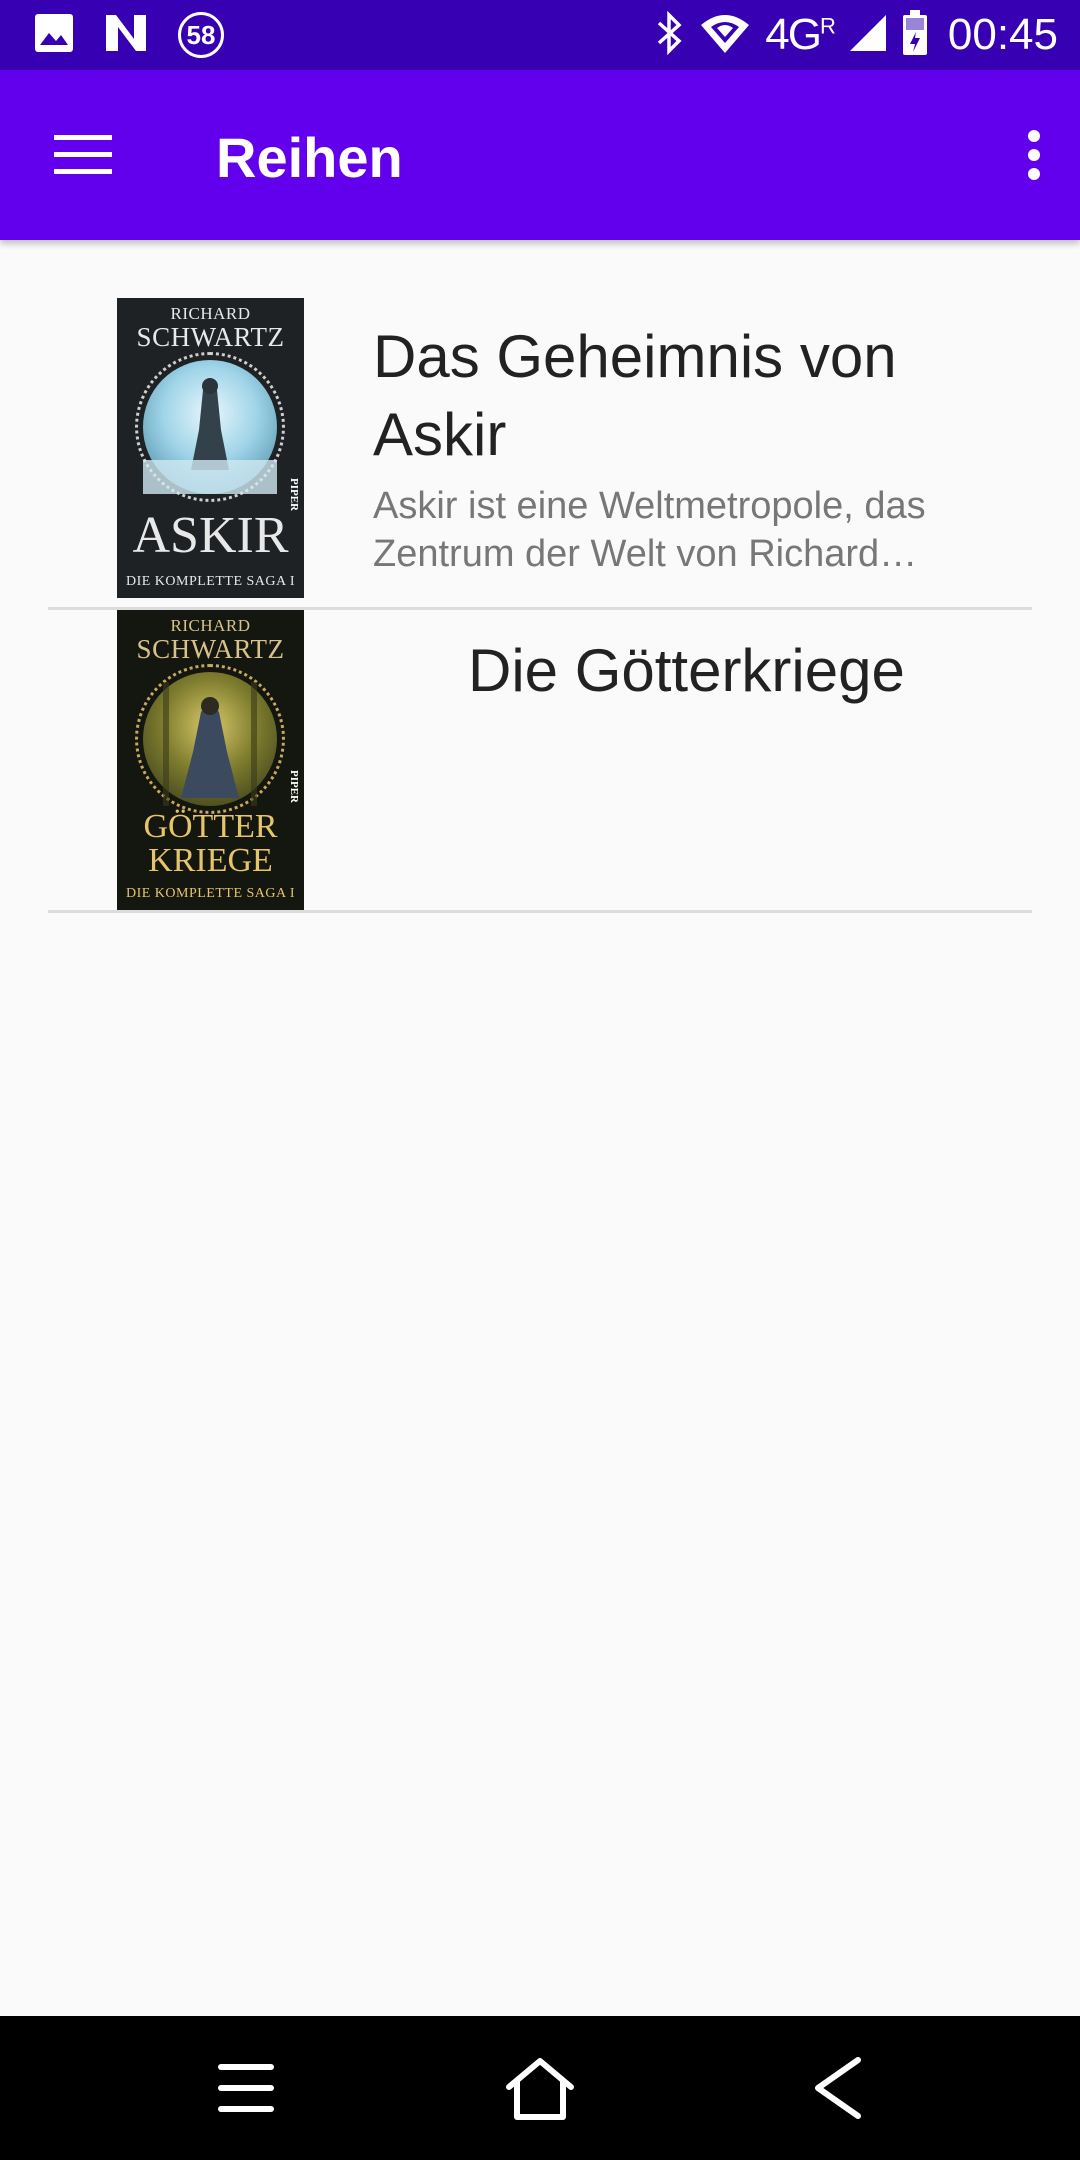  I want to click on image-icon, so click(54, 35).